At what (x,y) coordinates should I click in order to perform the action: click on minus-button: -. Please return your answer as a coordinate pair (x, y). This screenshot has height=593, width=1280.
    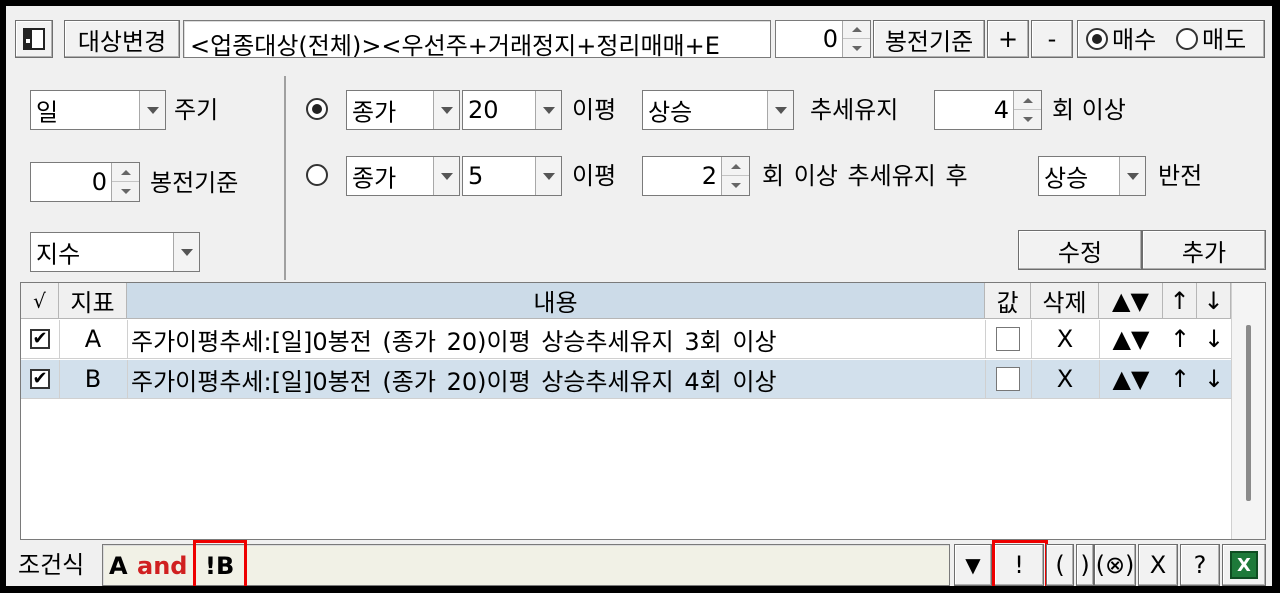
    Looking at the image, I should click on (1052, 39).